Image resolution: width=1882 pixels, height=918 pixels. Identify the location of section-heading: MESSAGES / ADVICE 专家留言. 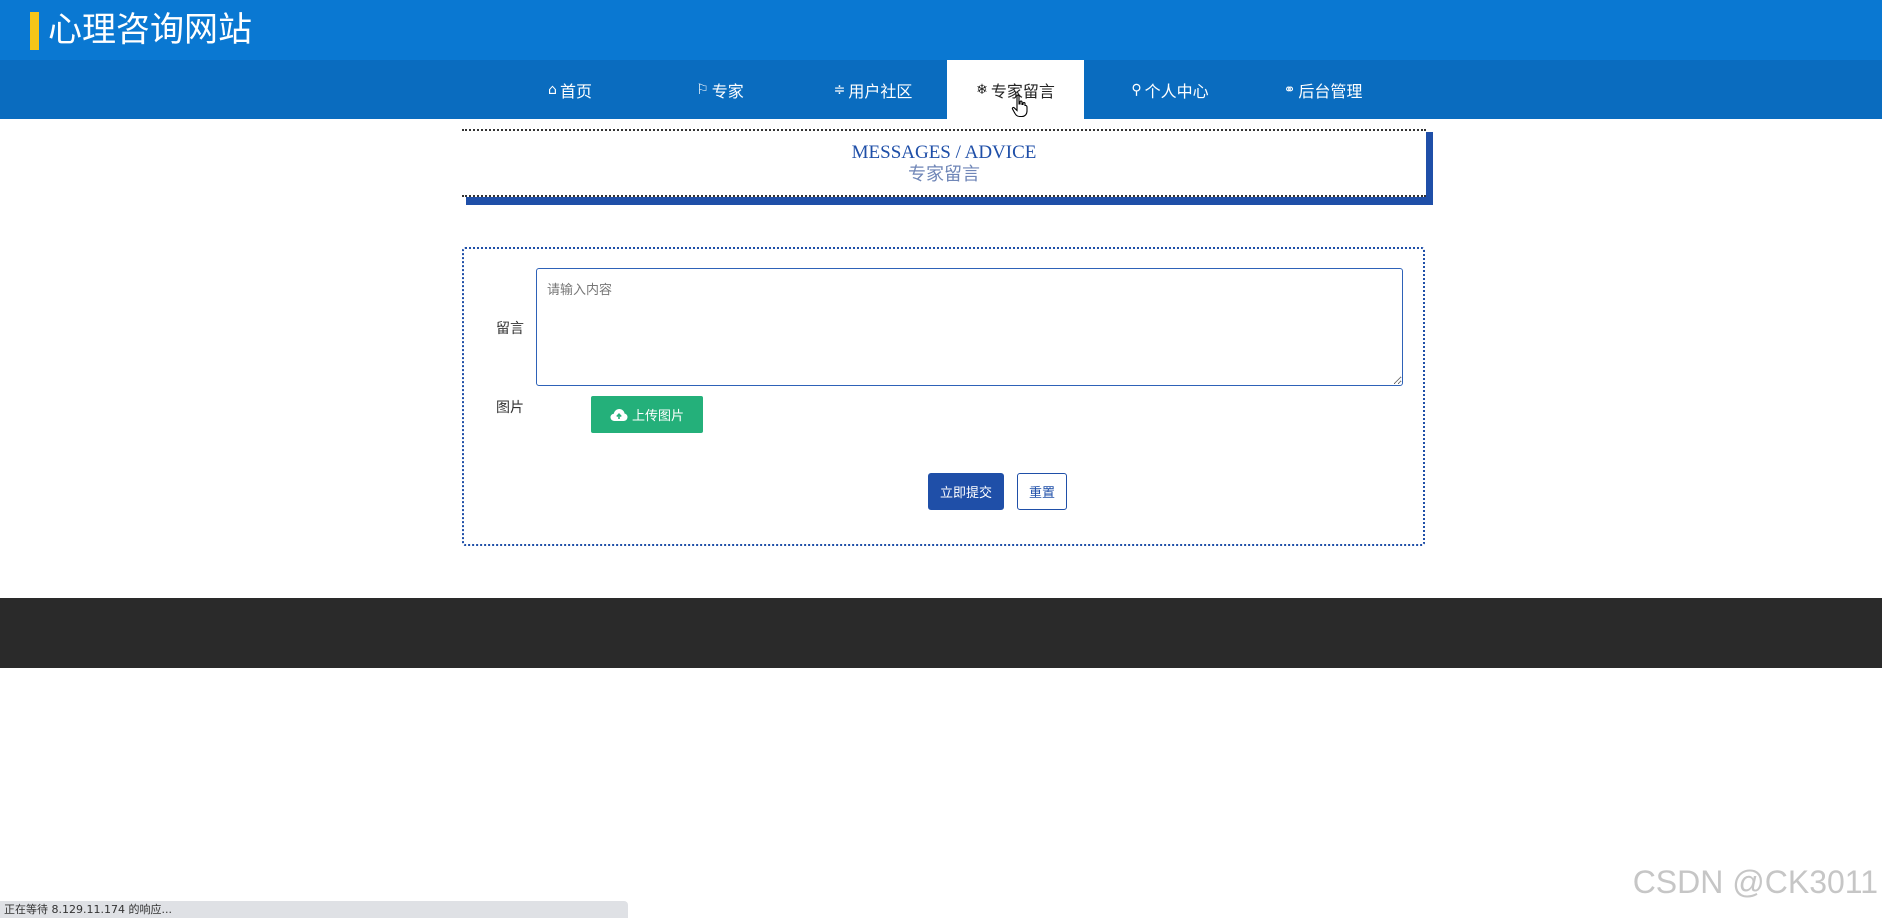
(944, 163).